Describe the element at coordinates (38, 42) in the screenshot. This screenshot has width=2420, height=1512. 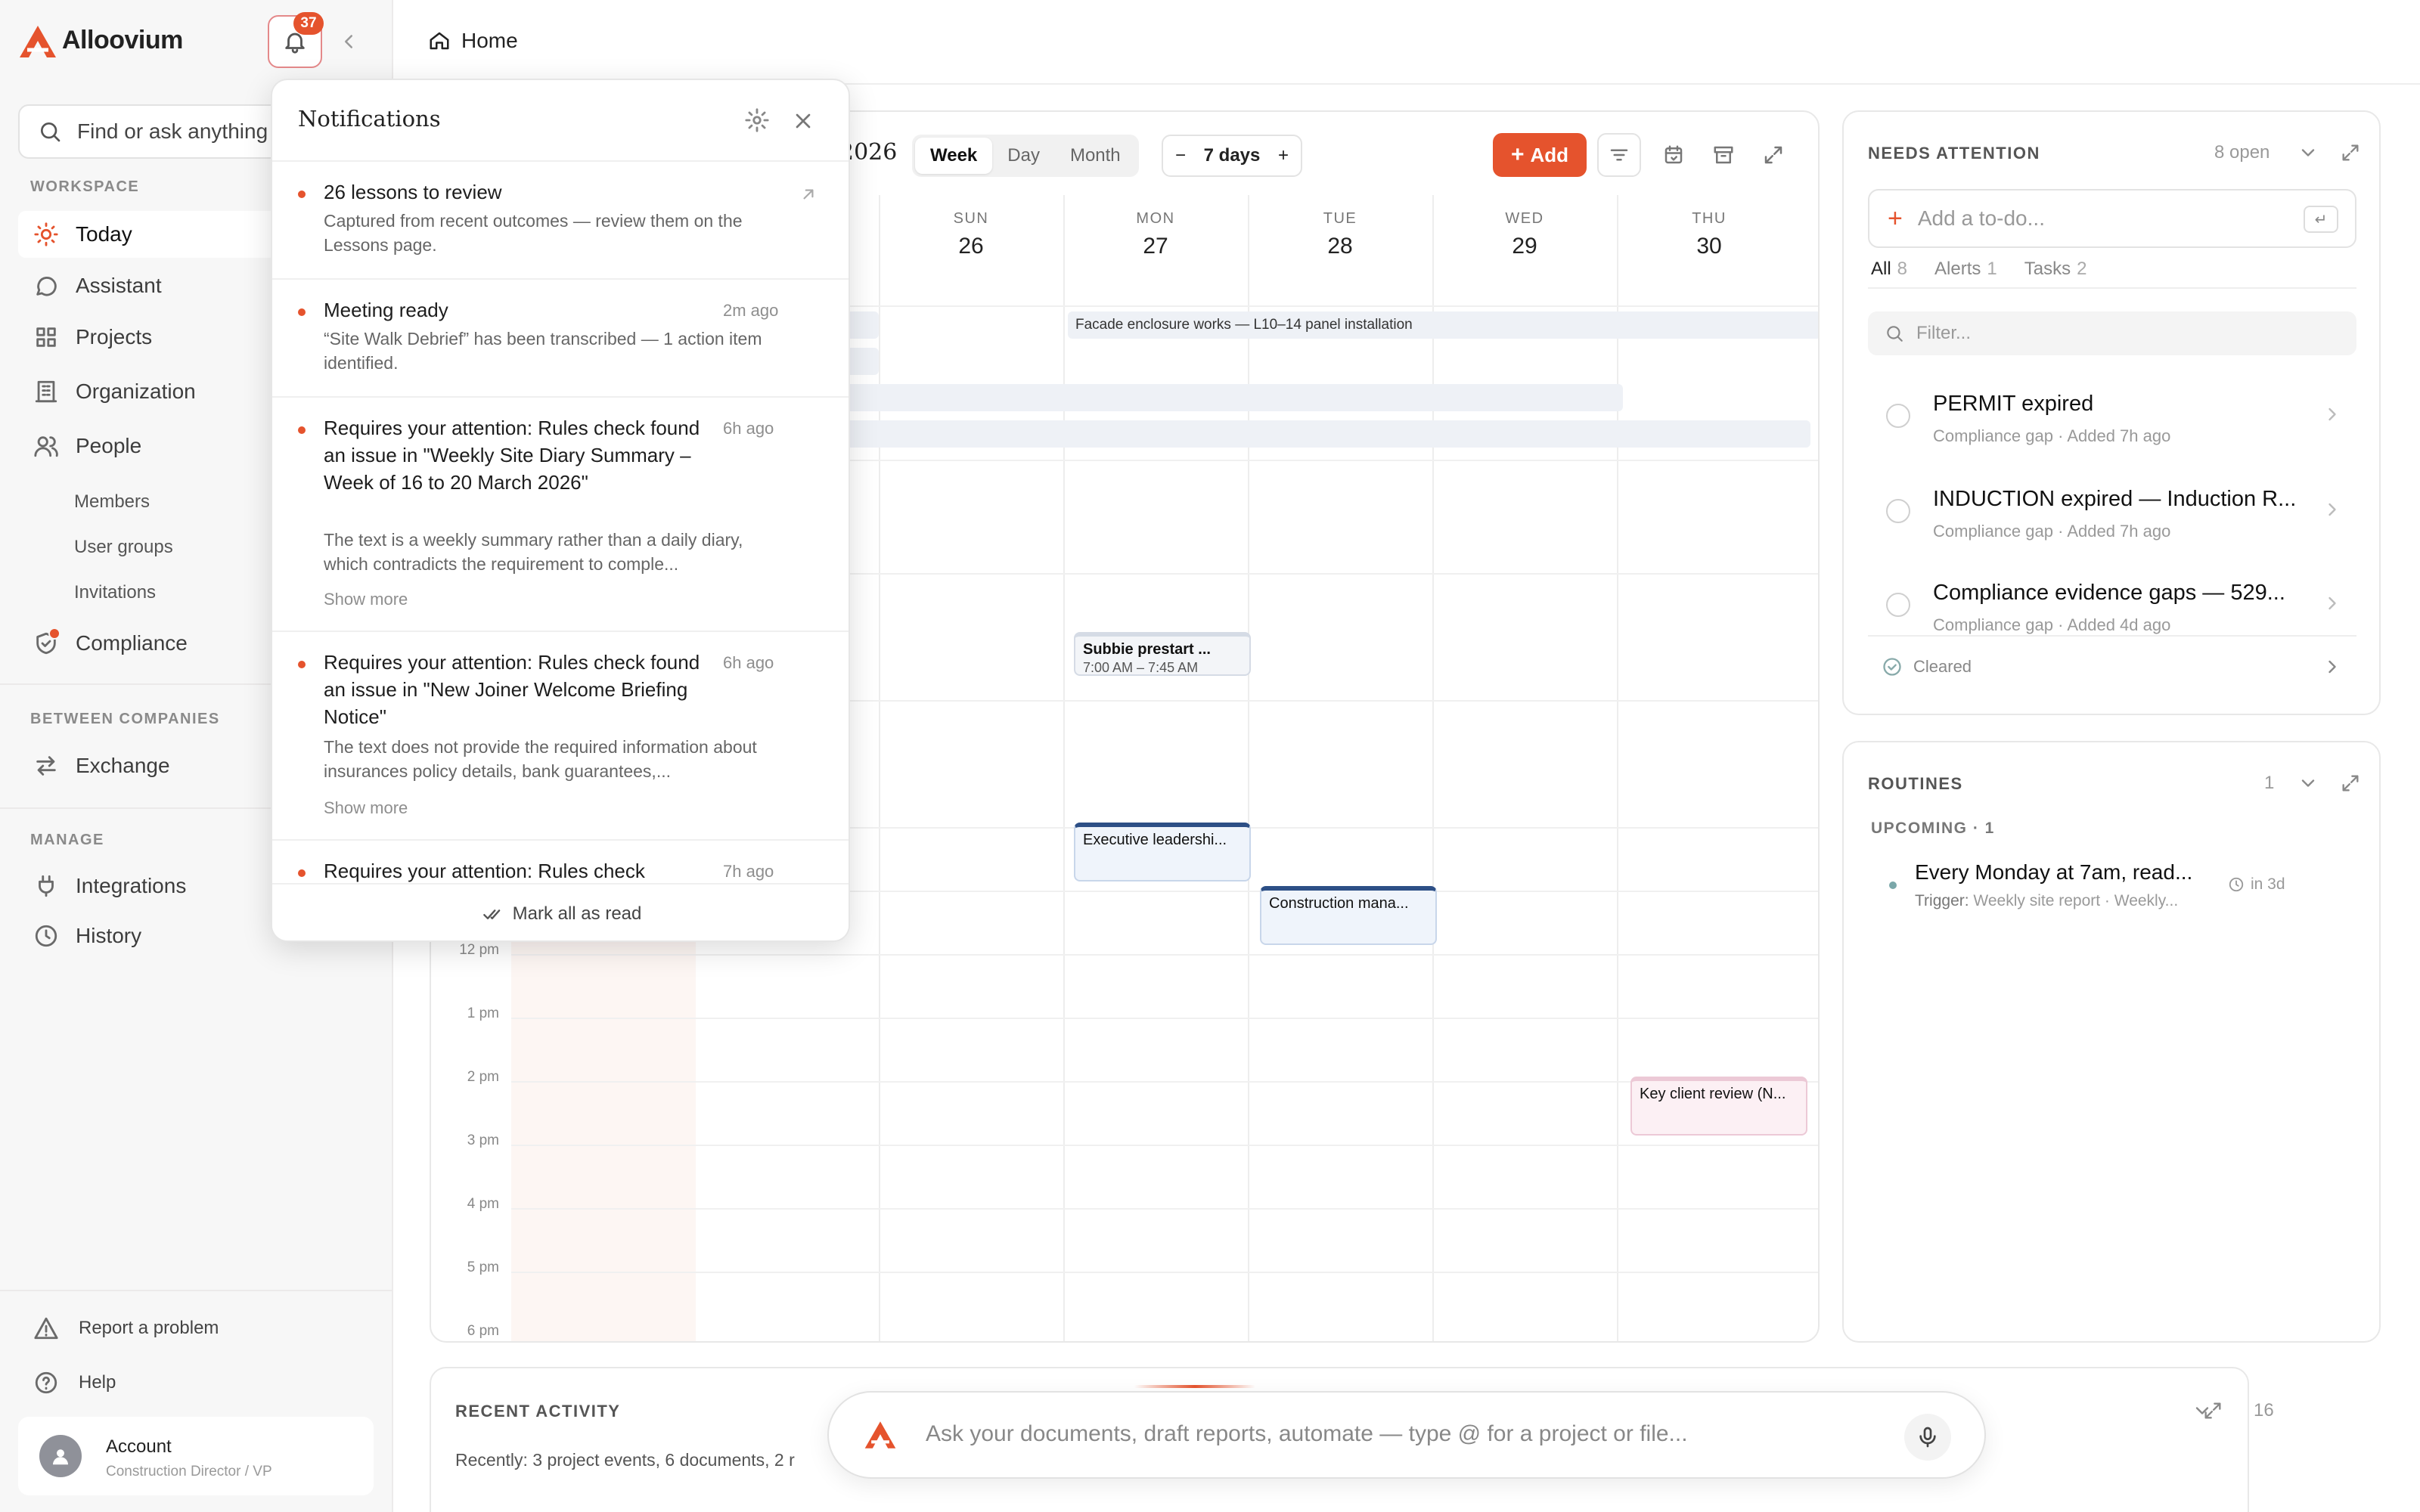
I see `alloovium-logo-icon` at that location.